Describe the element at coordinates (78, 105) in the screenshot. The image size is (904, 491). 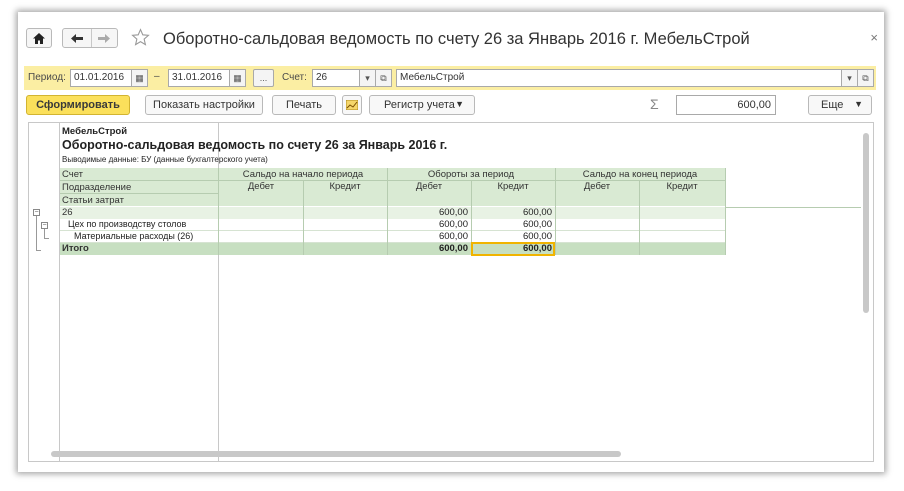
I see `generate-button: Сформировать` at that location.